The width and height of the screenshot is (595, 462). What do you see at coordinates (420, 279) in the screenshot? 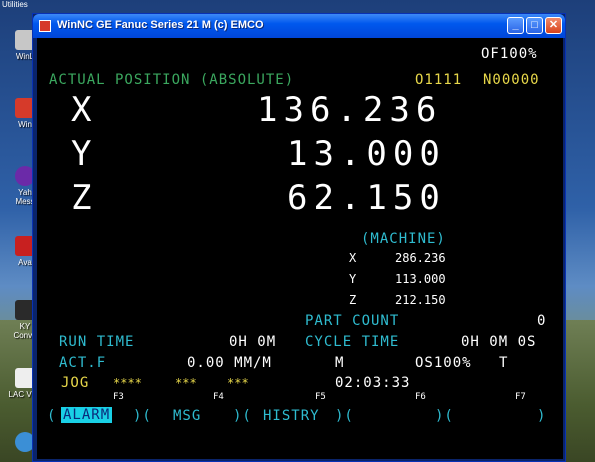
I see `machine-axis-value: 113.000` at bounding box center [420, 279].